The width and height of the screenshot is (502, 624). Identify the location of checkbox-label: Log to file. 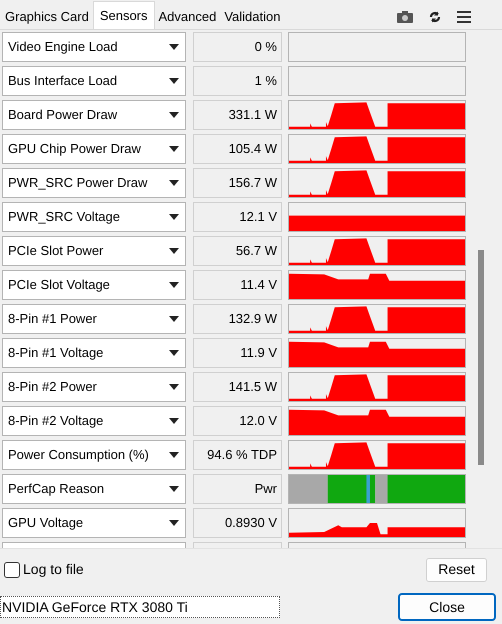
(53, 569).